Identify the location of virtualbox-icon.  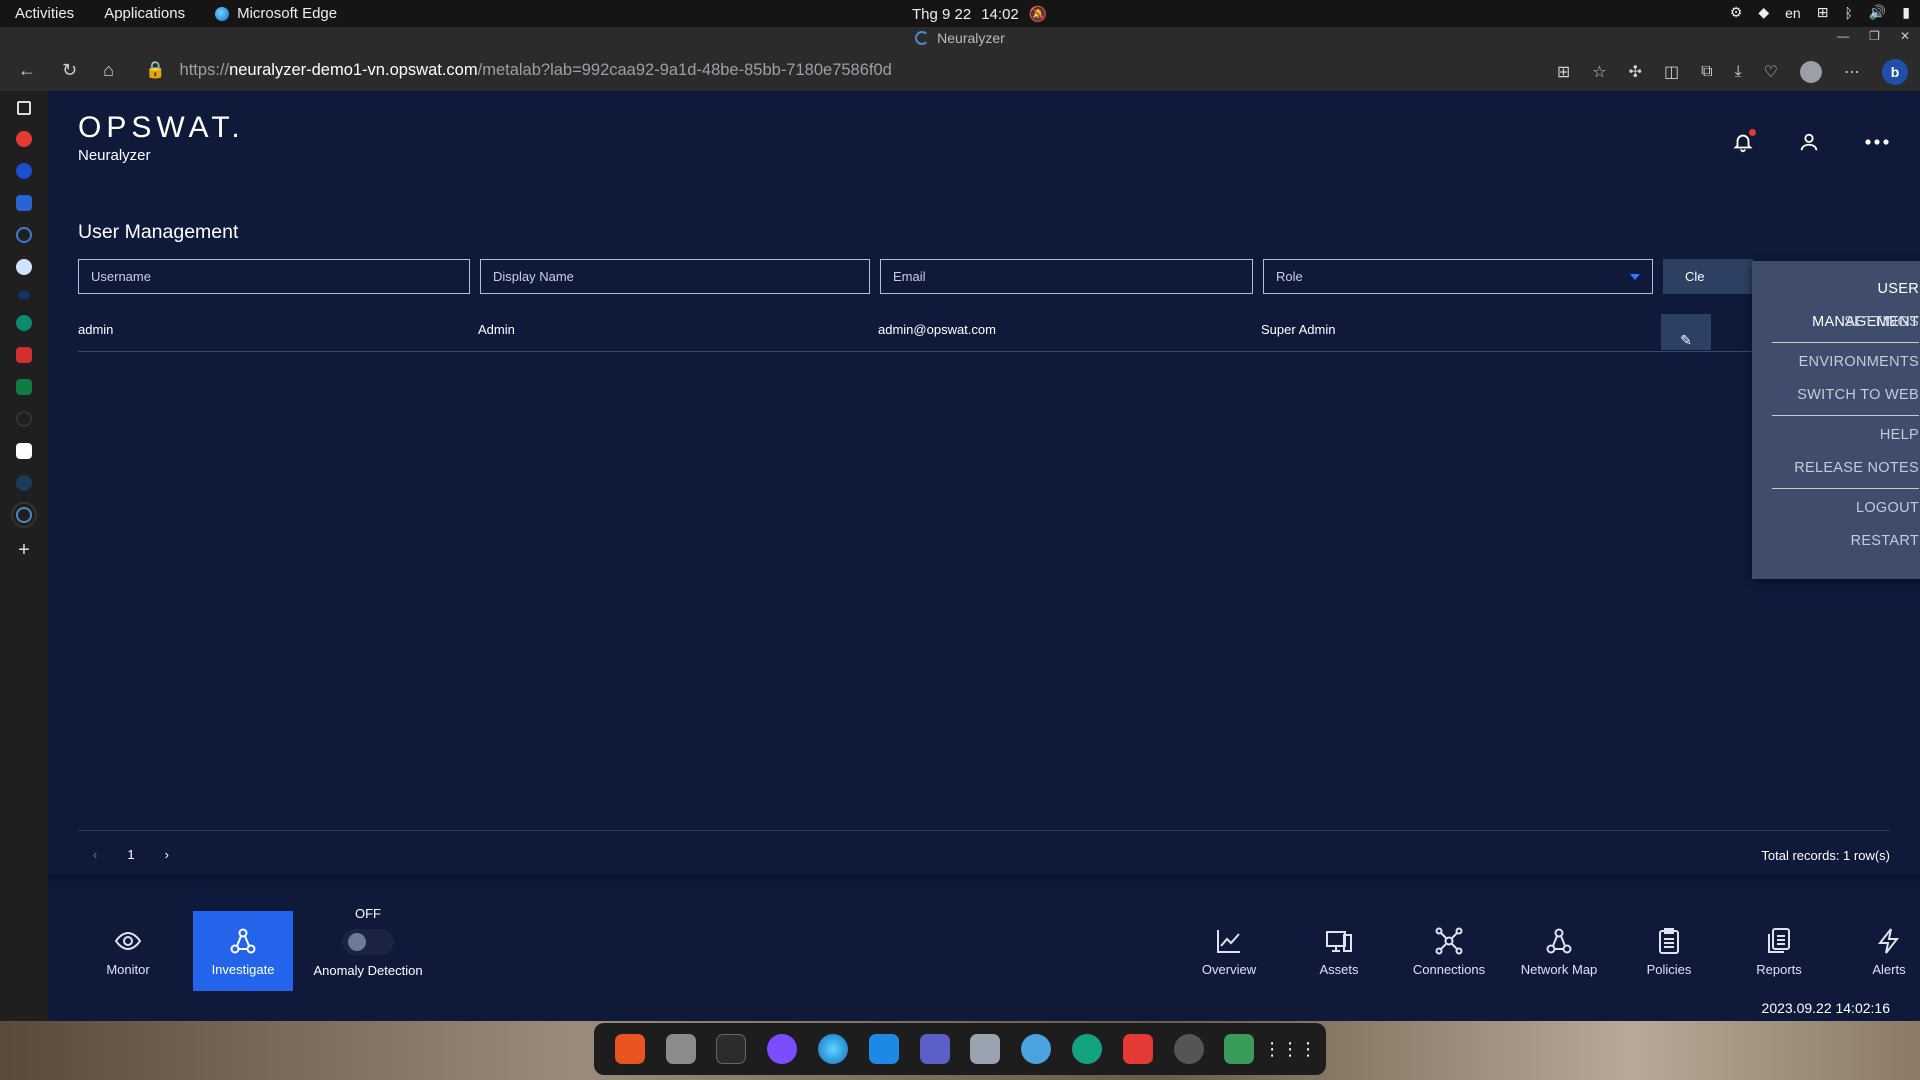
(985, 1049).